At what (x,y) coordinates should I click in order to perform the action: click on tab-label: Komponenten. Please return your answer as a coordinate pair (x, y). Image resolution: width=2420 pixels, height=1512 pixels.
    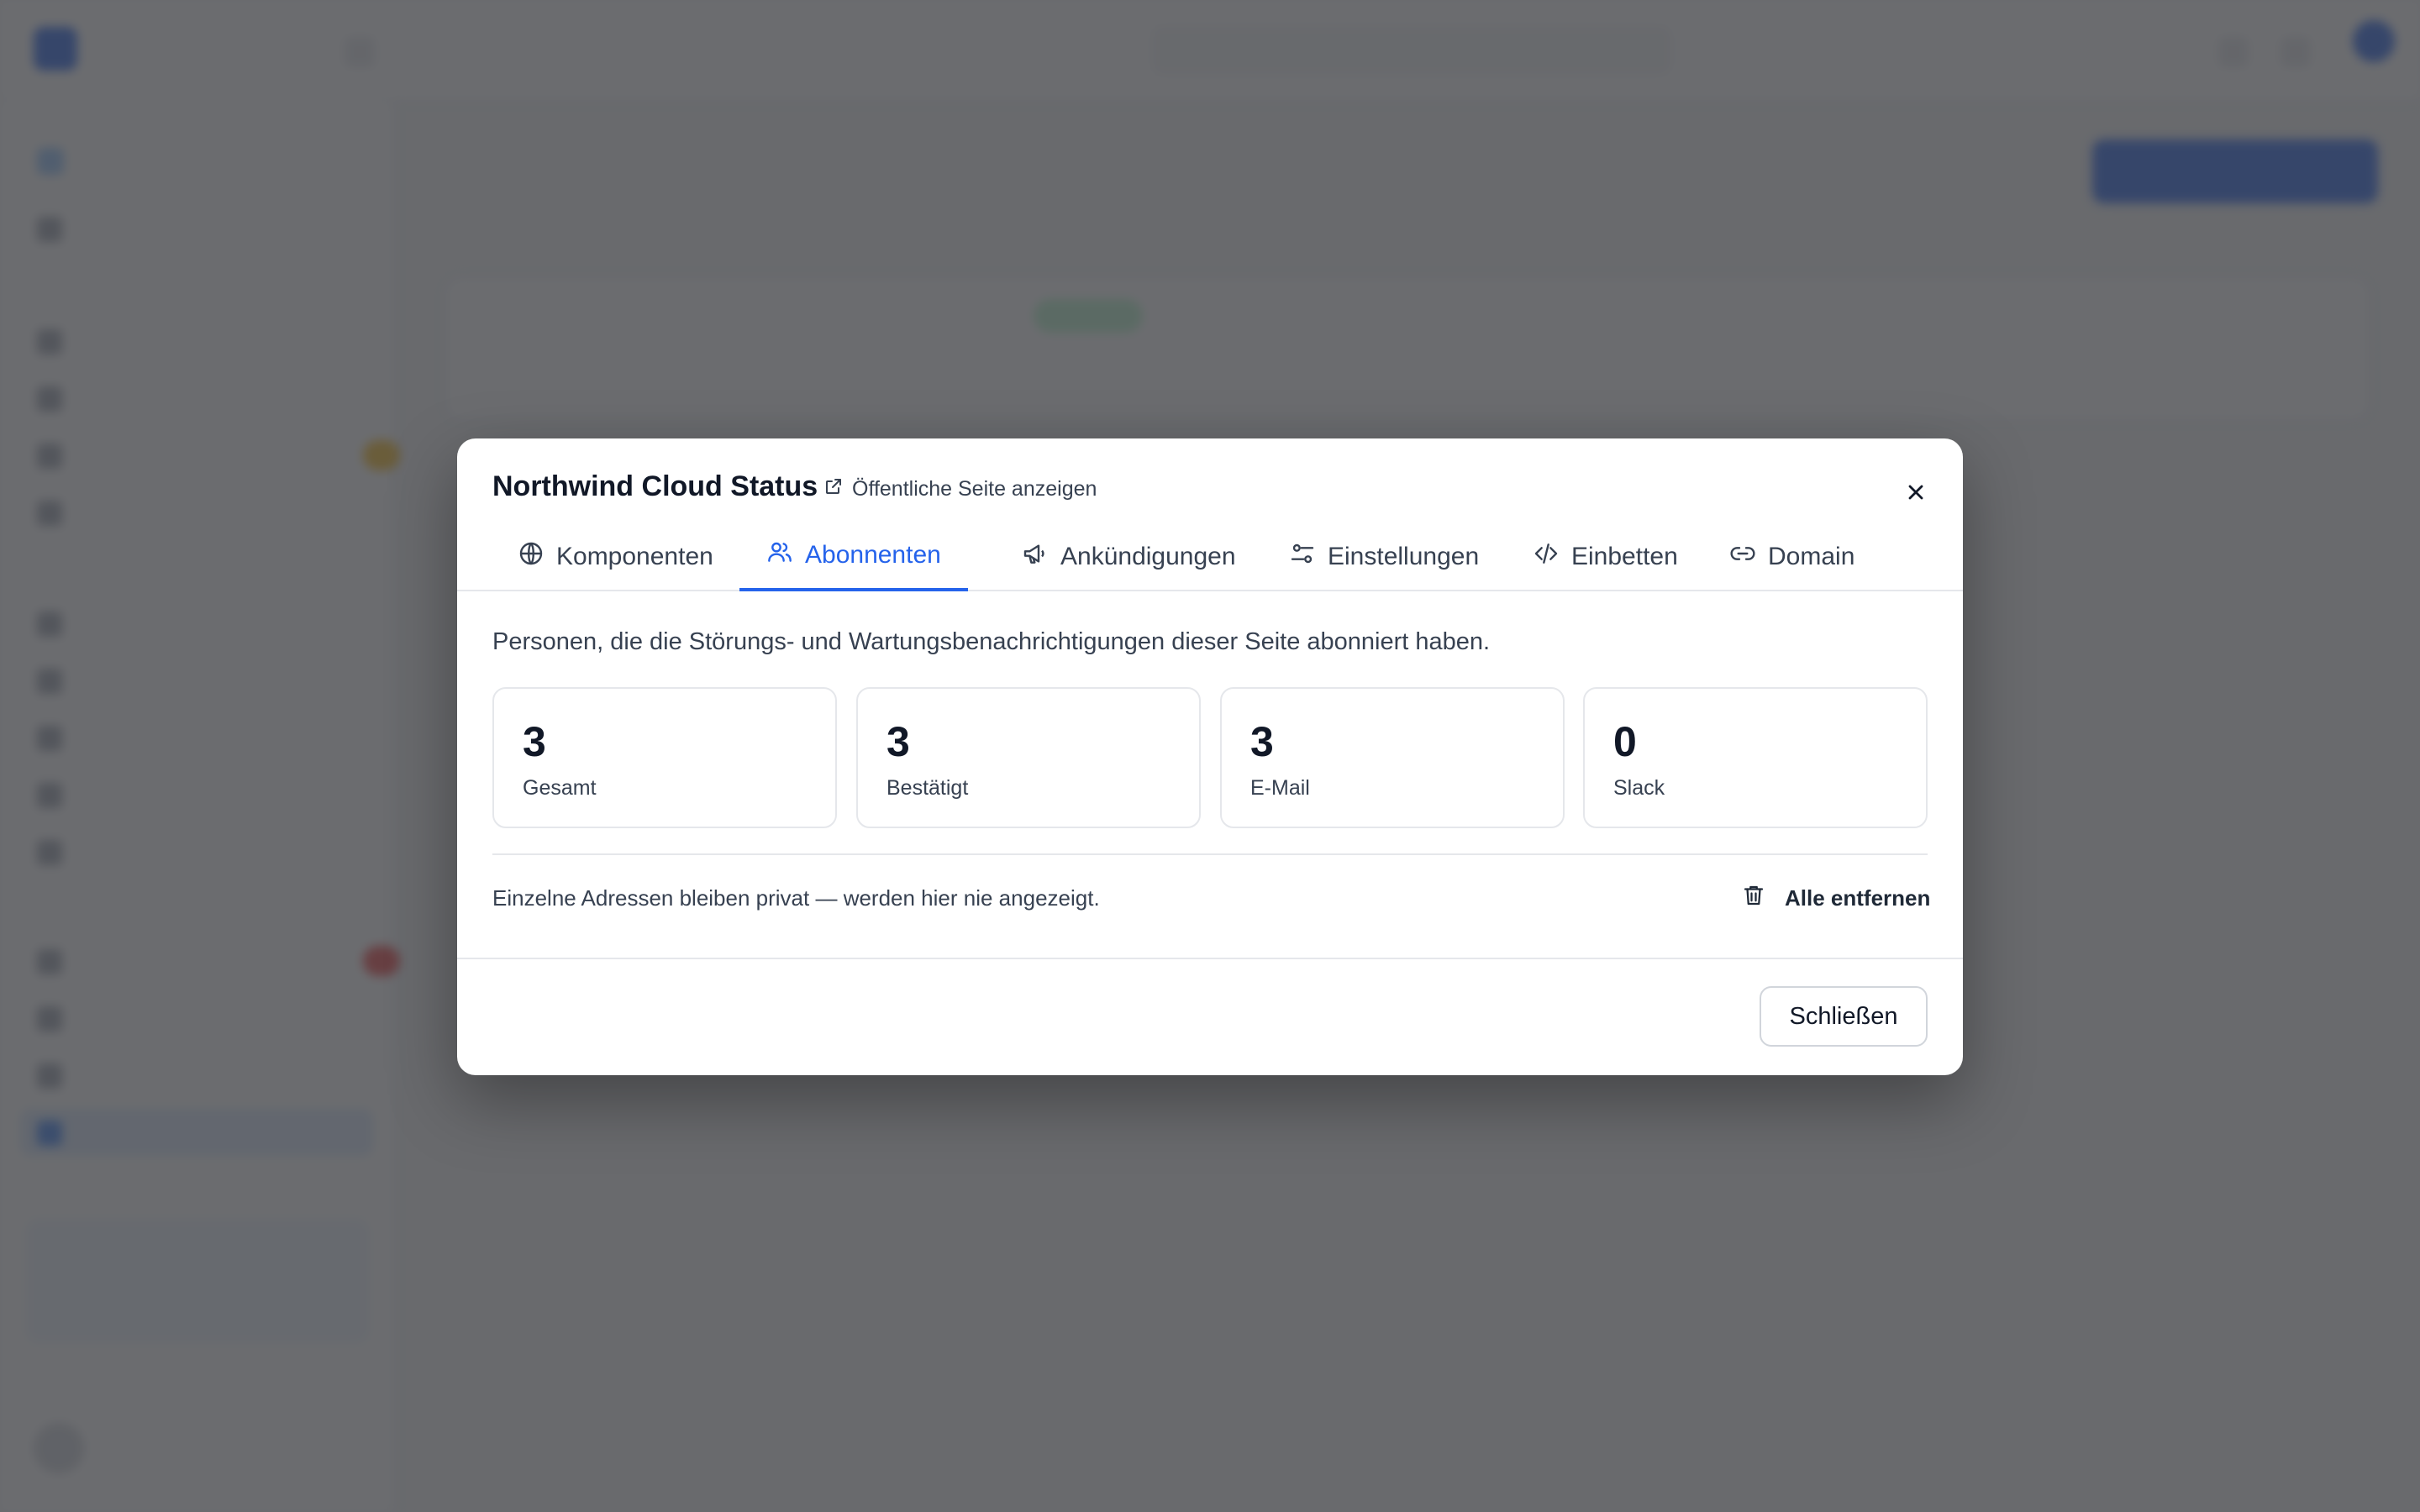
    Looking at the image, I should click on (634, 556).